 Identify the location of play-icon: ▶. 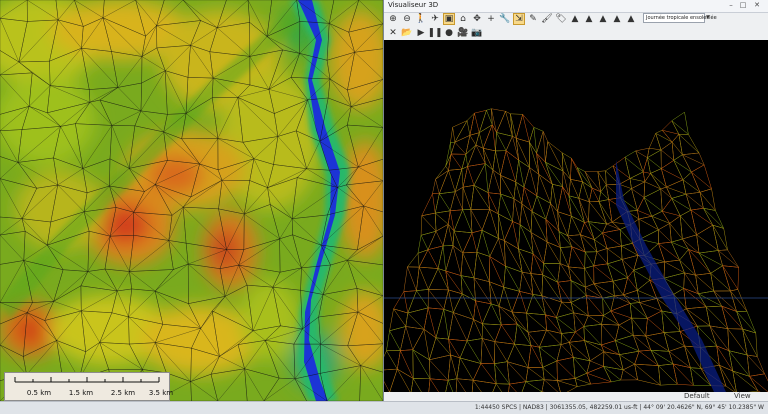
(421, 33).